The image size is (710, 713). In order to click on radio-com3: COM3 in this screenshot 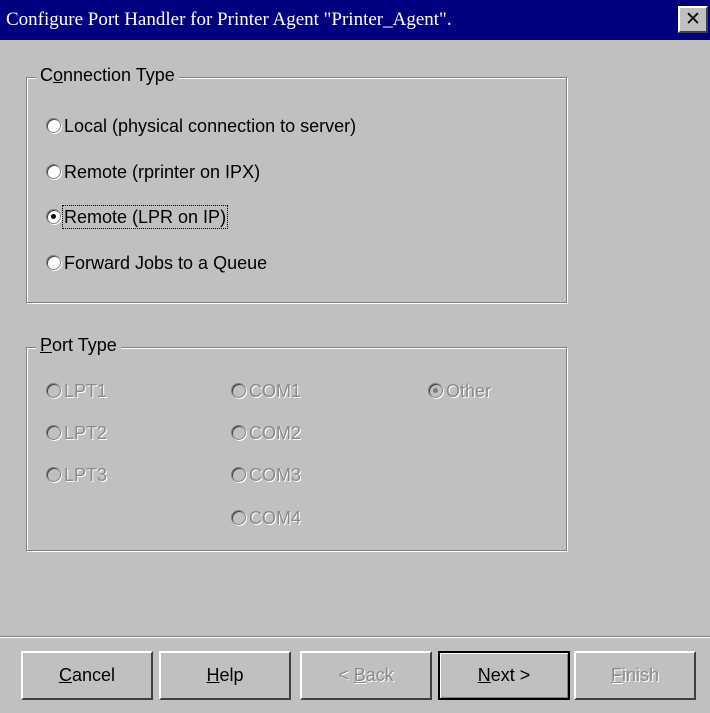, I will do `click(266, 475)`.